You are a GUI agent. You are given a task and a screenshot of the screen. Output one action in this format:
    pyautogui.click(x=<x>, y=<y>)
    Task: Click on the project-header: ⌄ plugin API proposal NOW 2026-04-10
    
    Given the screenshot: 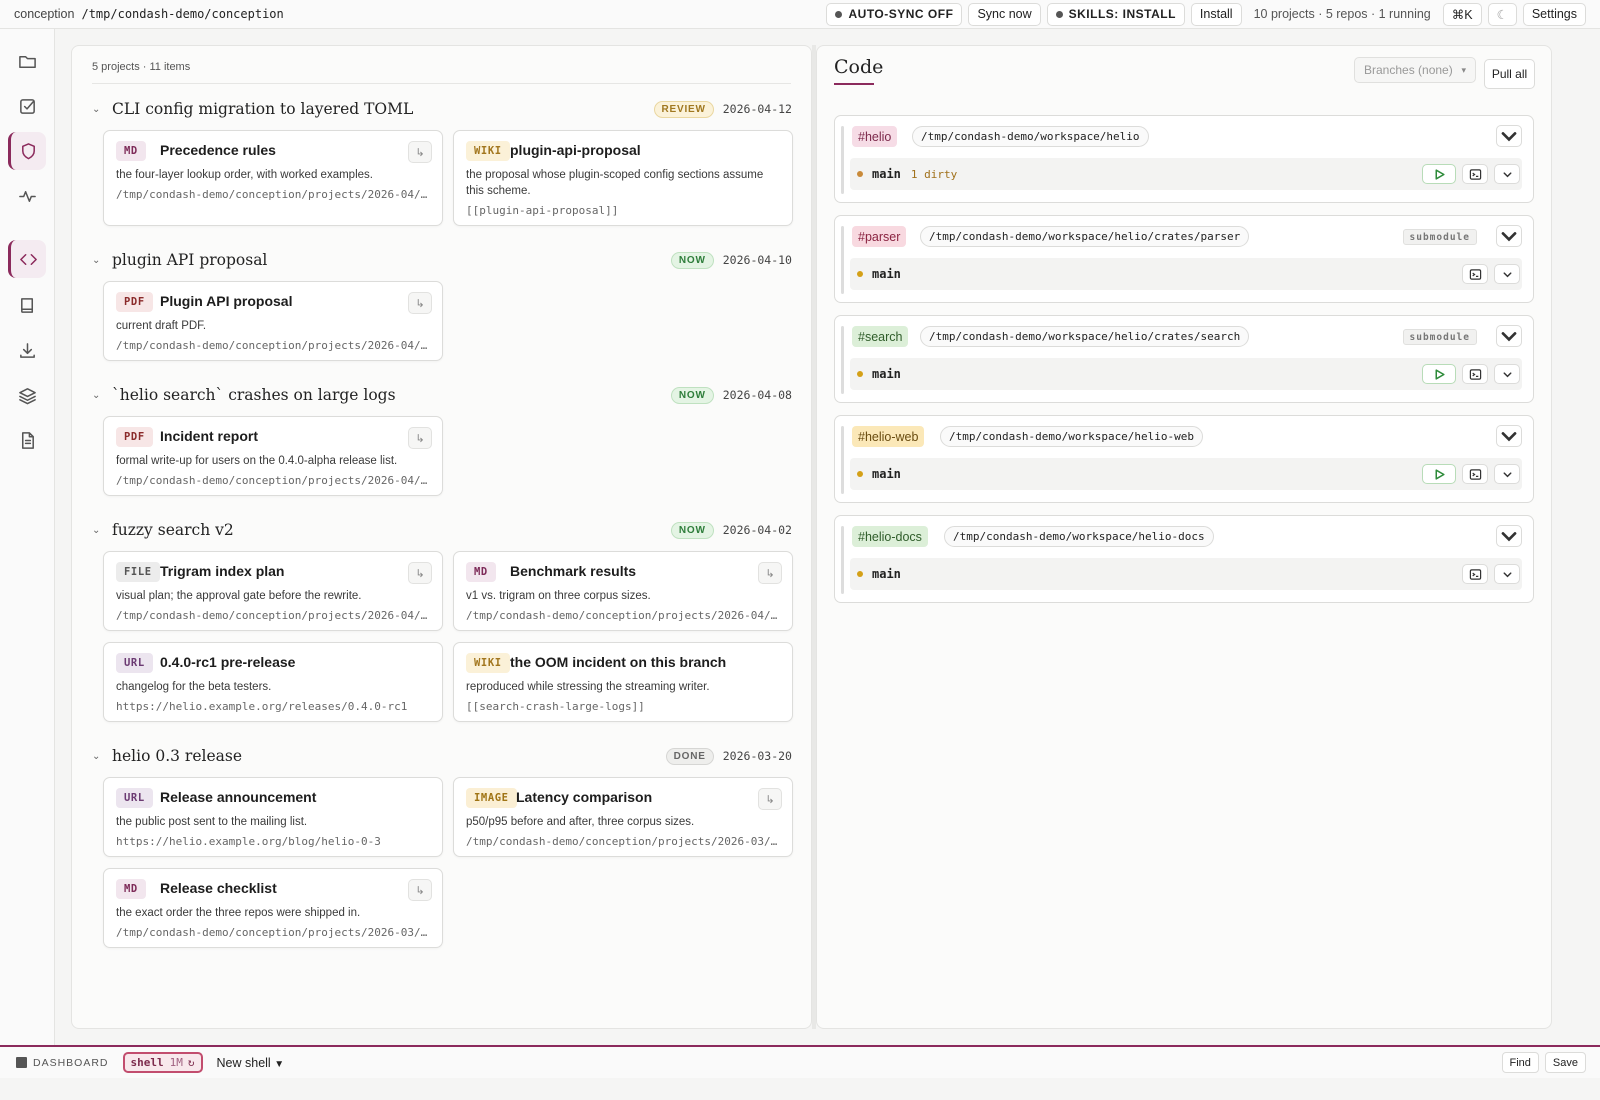 What is the action you would take?
    pyautogui.click(x=442, y=260)
    